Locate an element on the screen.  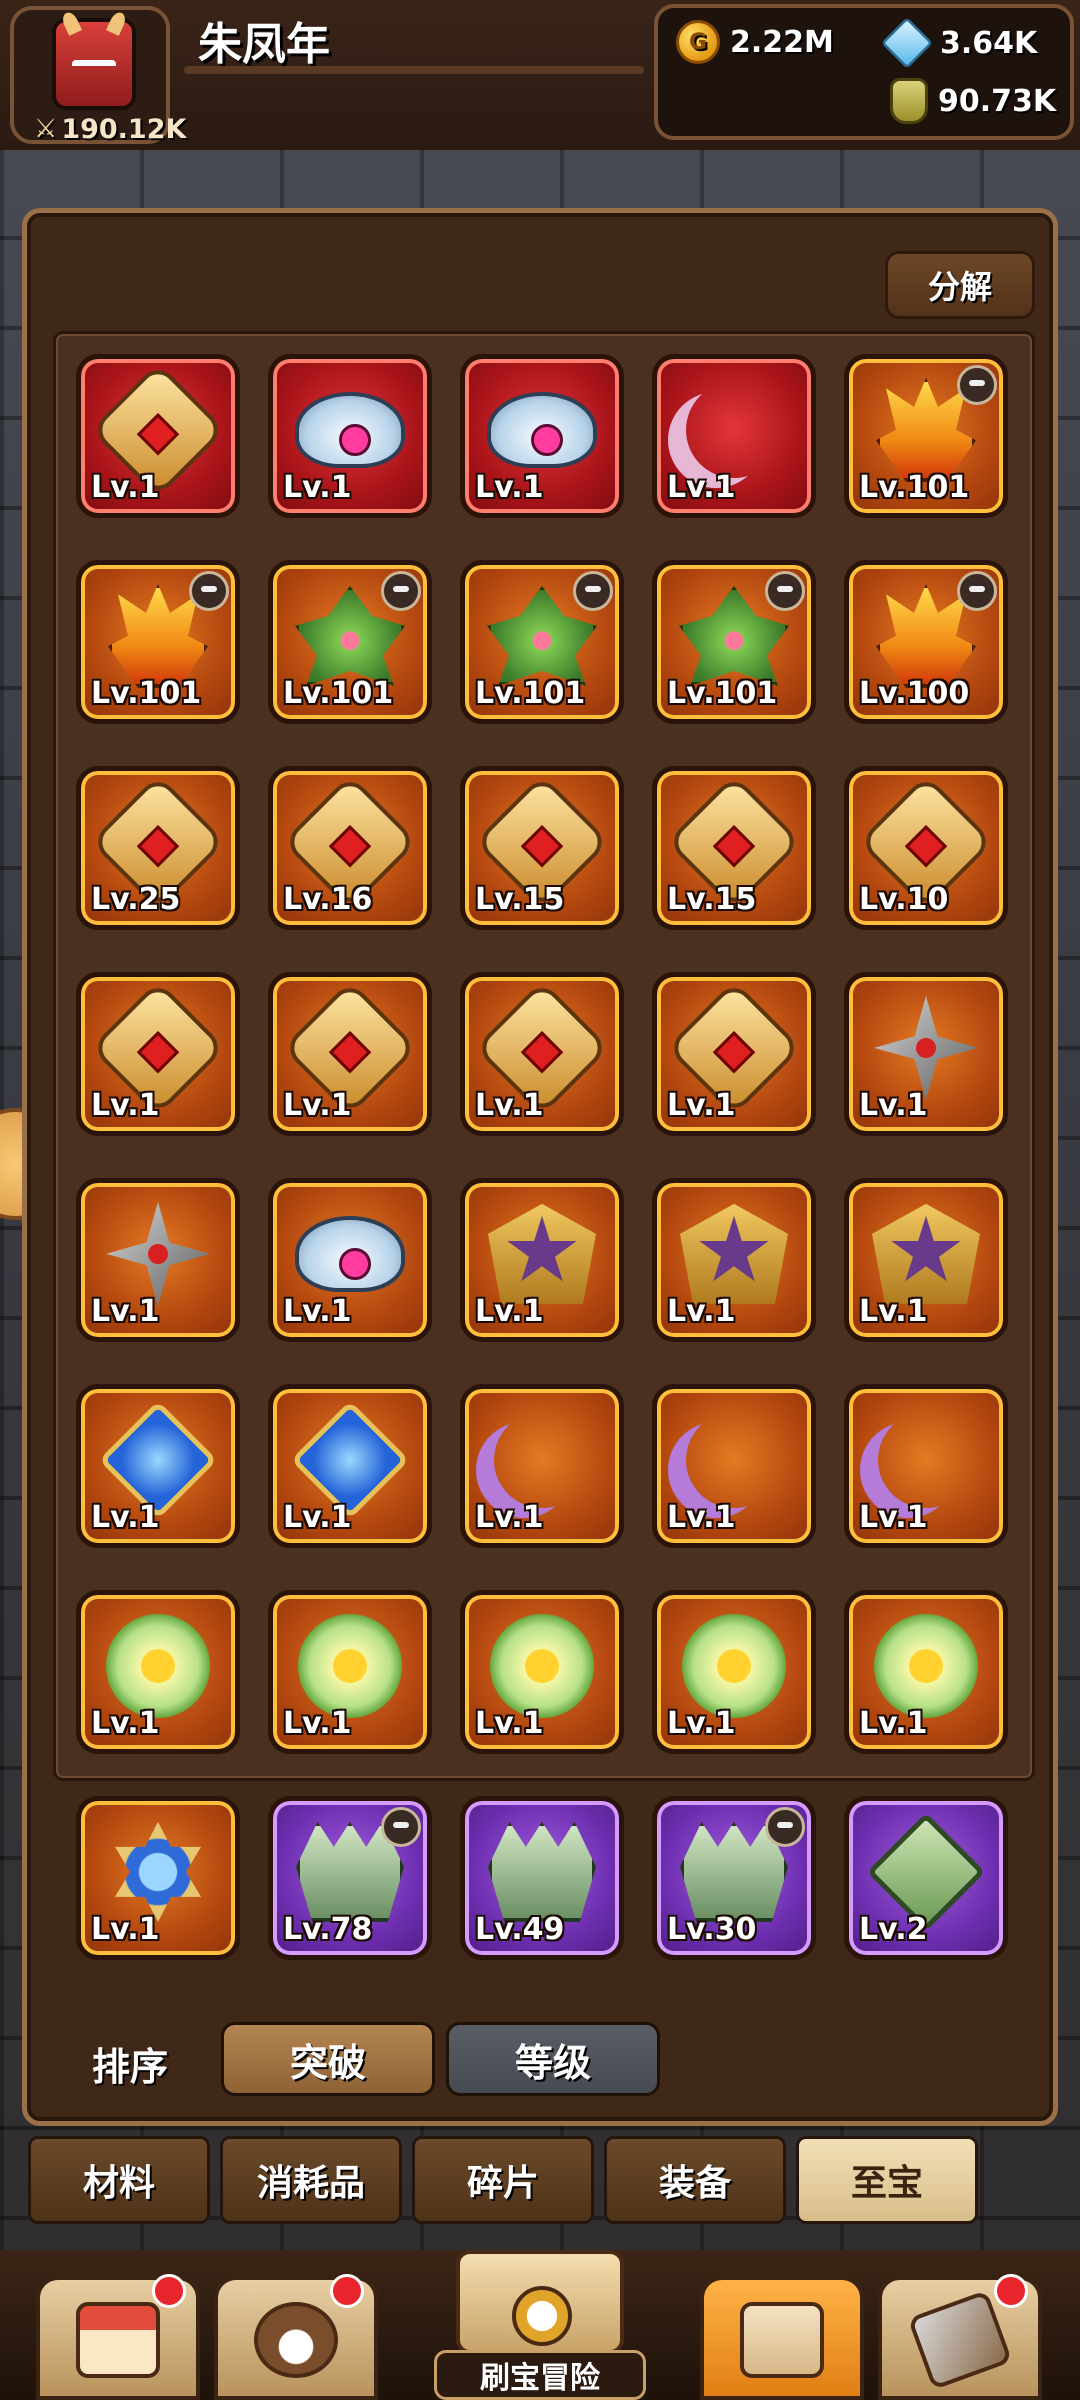
sort-level-button: 等级 is located at coordinates (553, 2059).